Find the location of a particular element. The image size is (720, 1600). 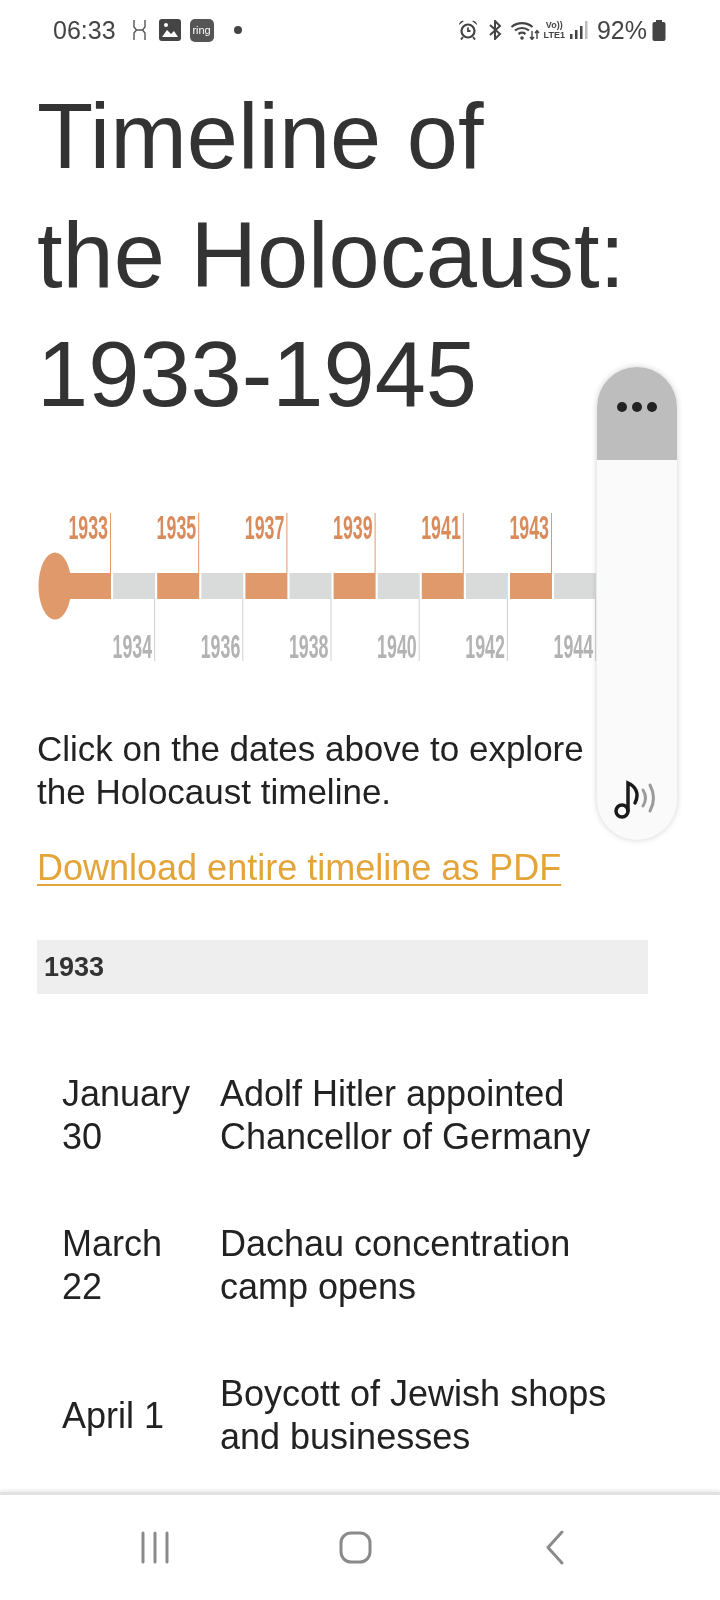

event-date: April 1 is located at coordinates (114, 1415).